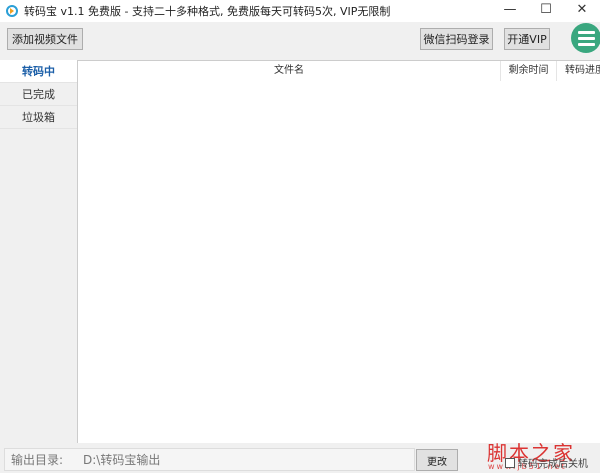 The width and height of the screenshot is (600, 473). I want to click on add-video-button: 添加视频文件, so click(45, 39).